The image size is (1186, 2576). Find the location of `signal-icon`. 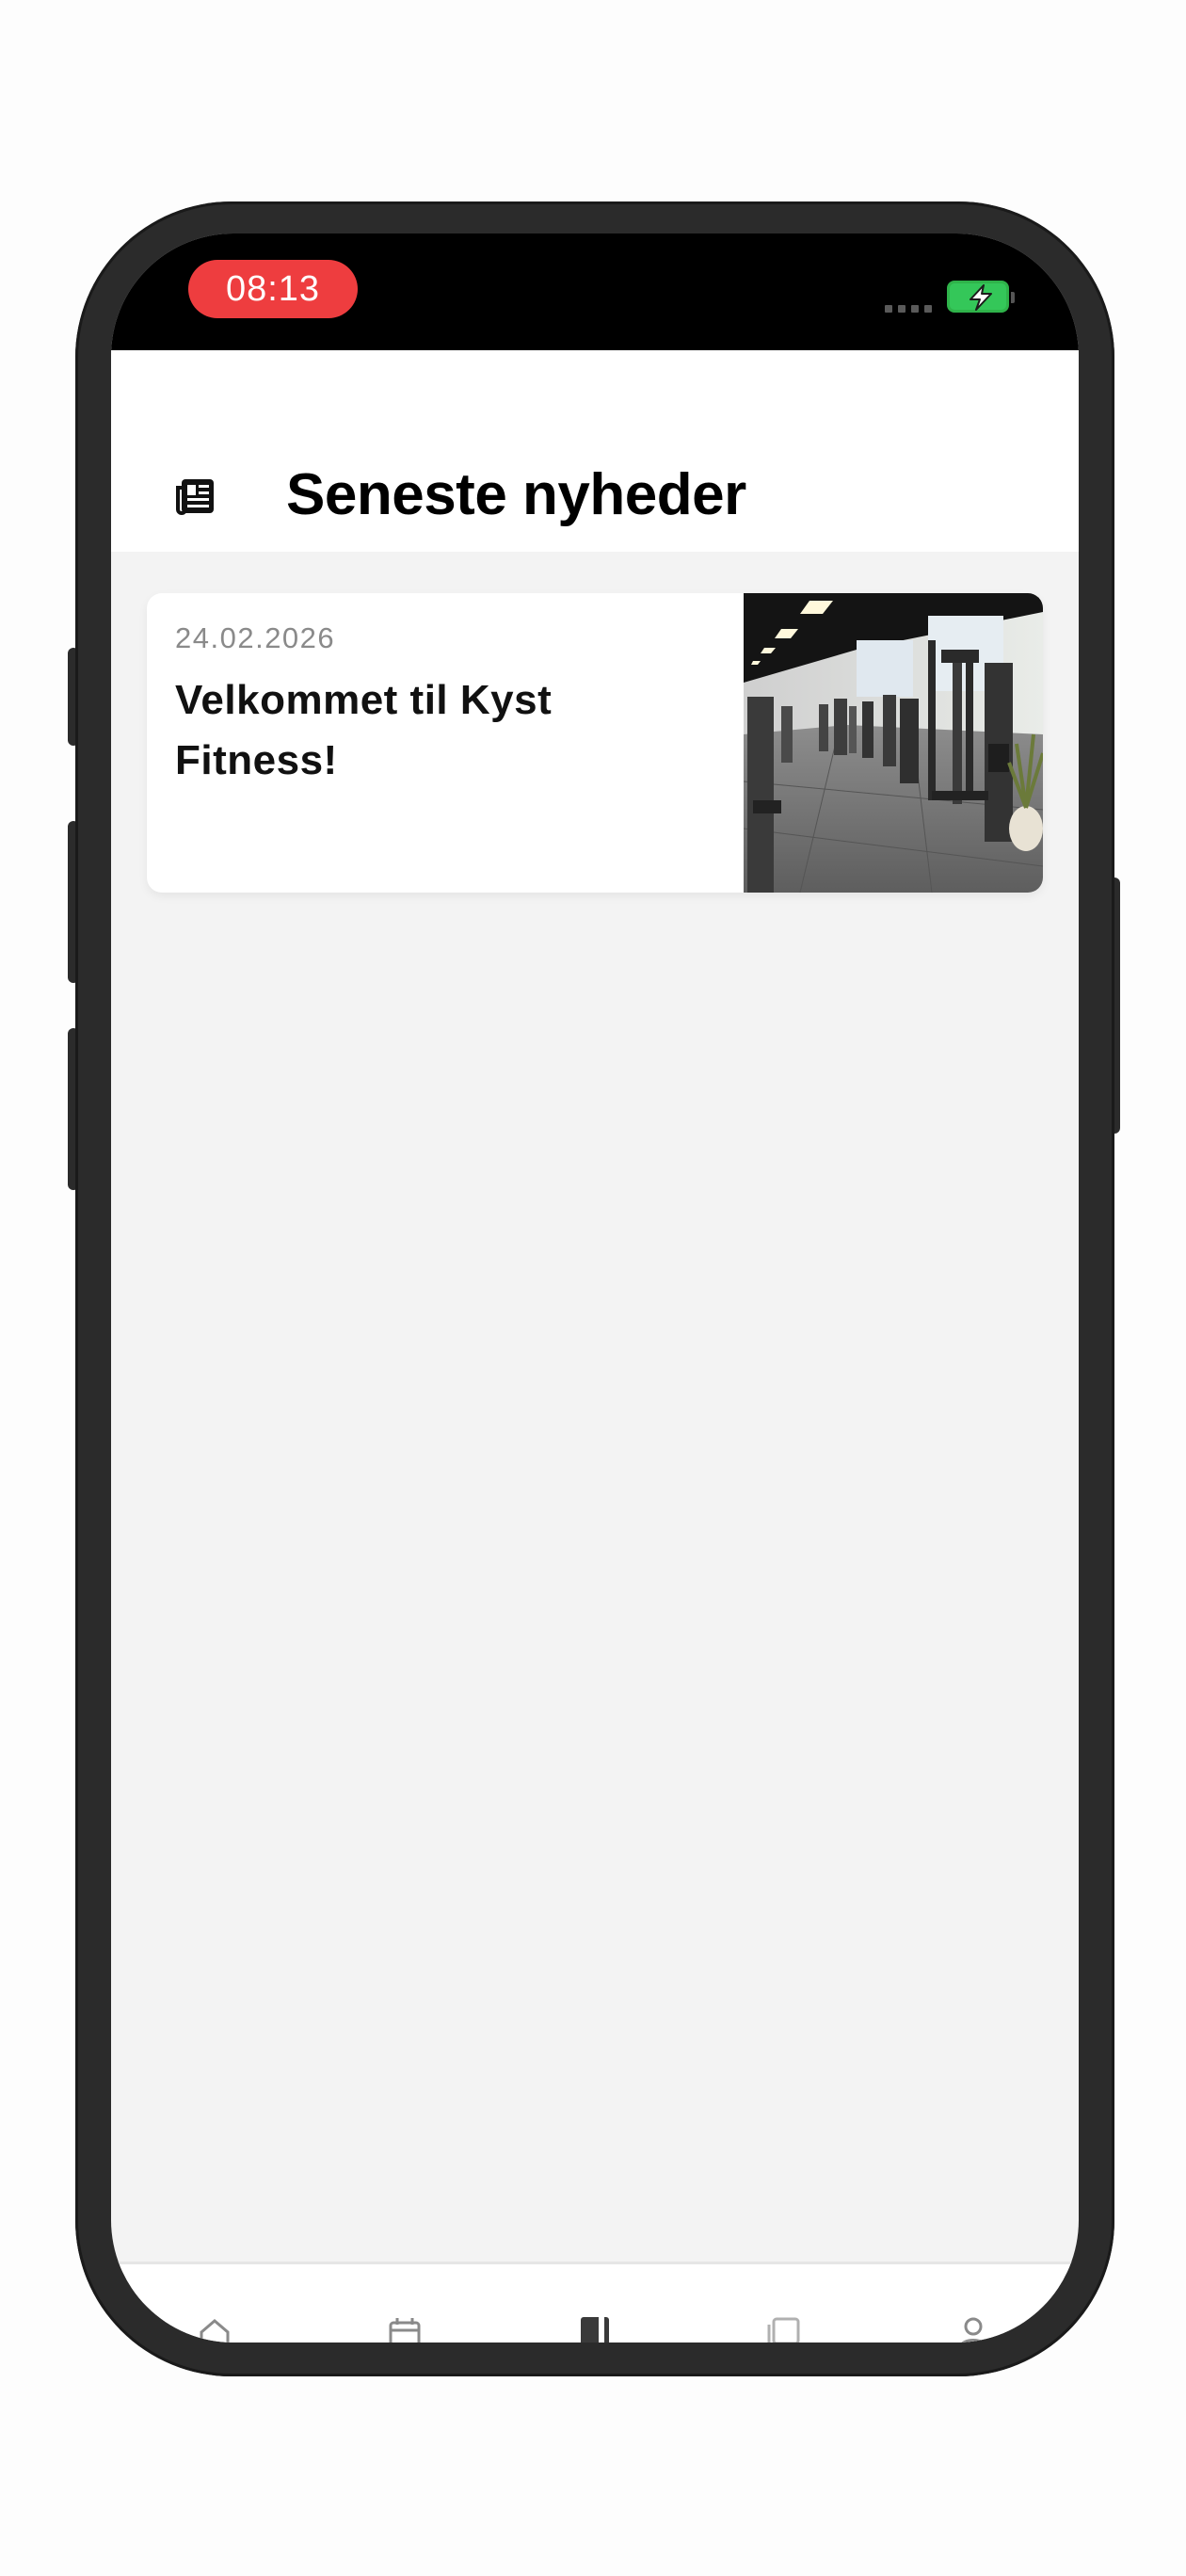

signal-icon is located at coordinates (908, 309).